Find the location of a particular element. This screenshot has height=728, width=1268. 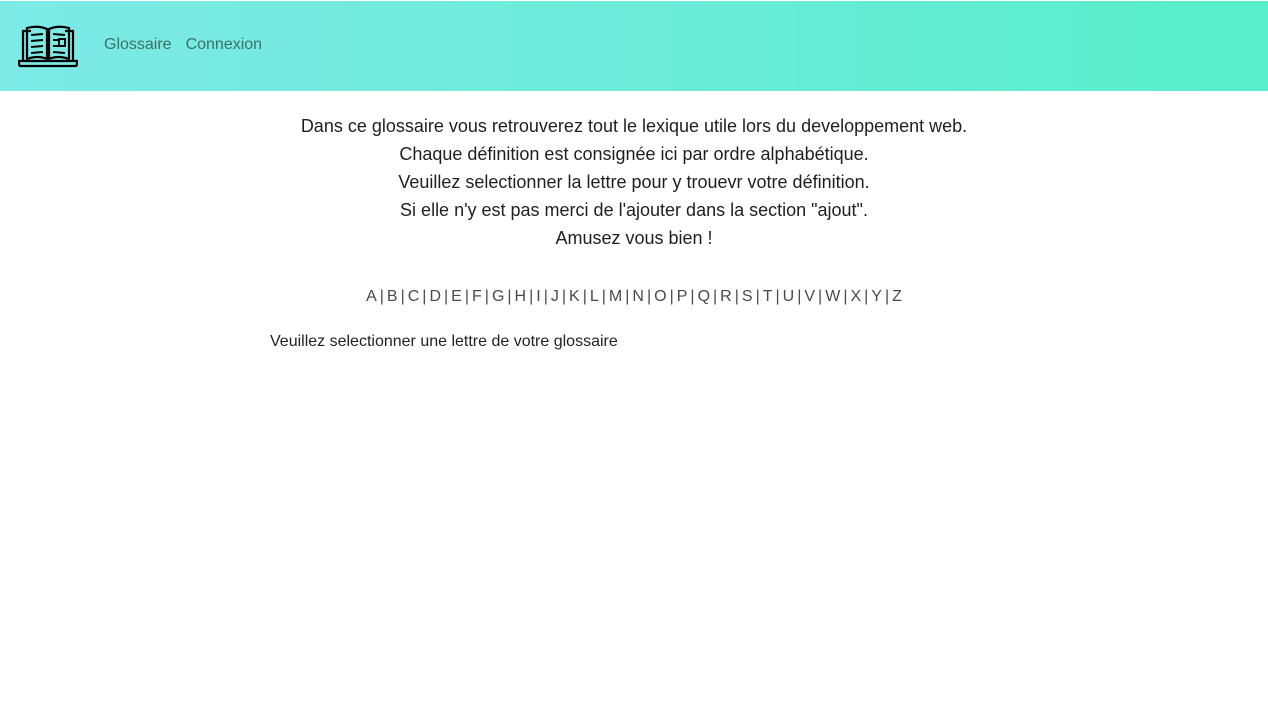

letter-link-y: Y is located at coordinates (876, 296).